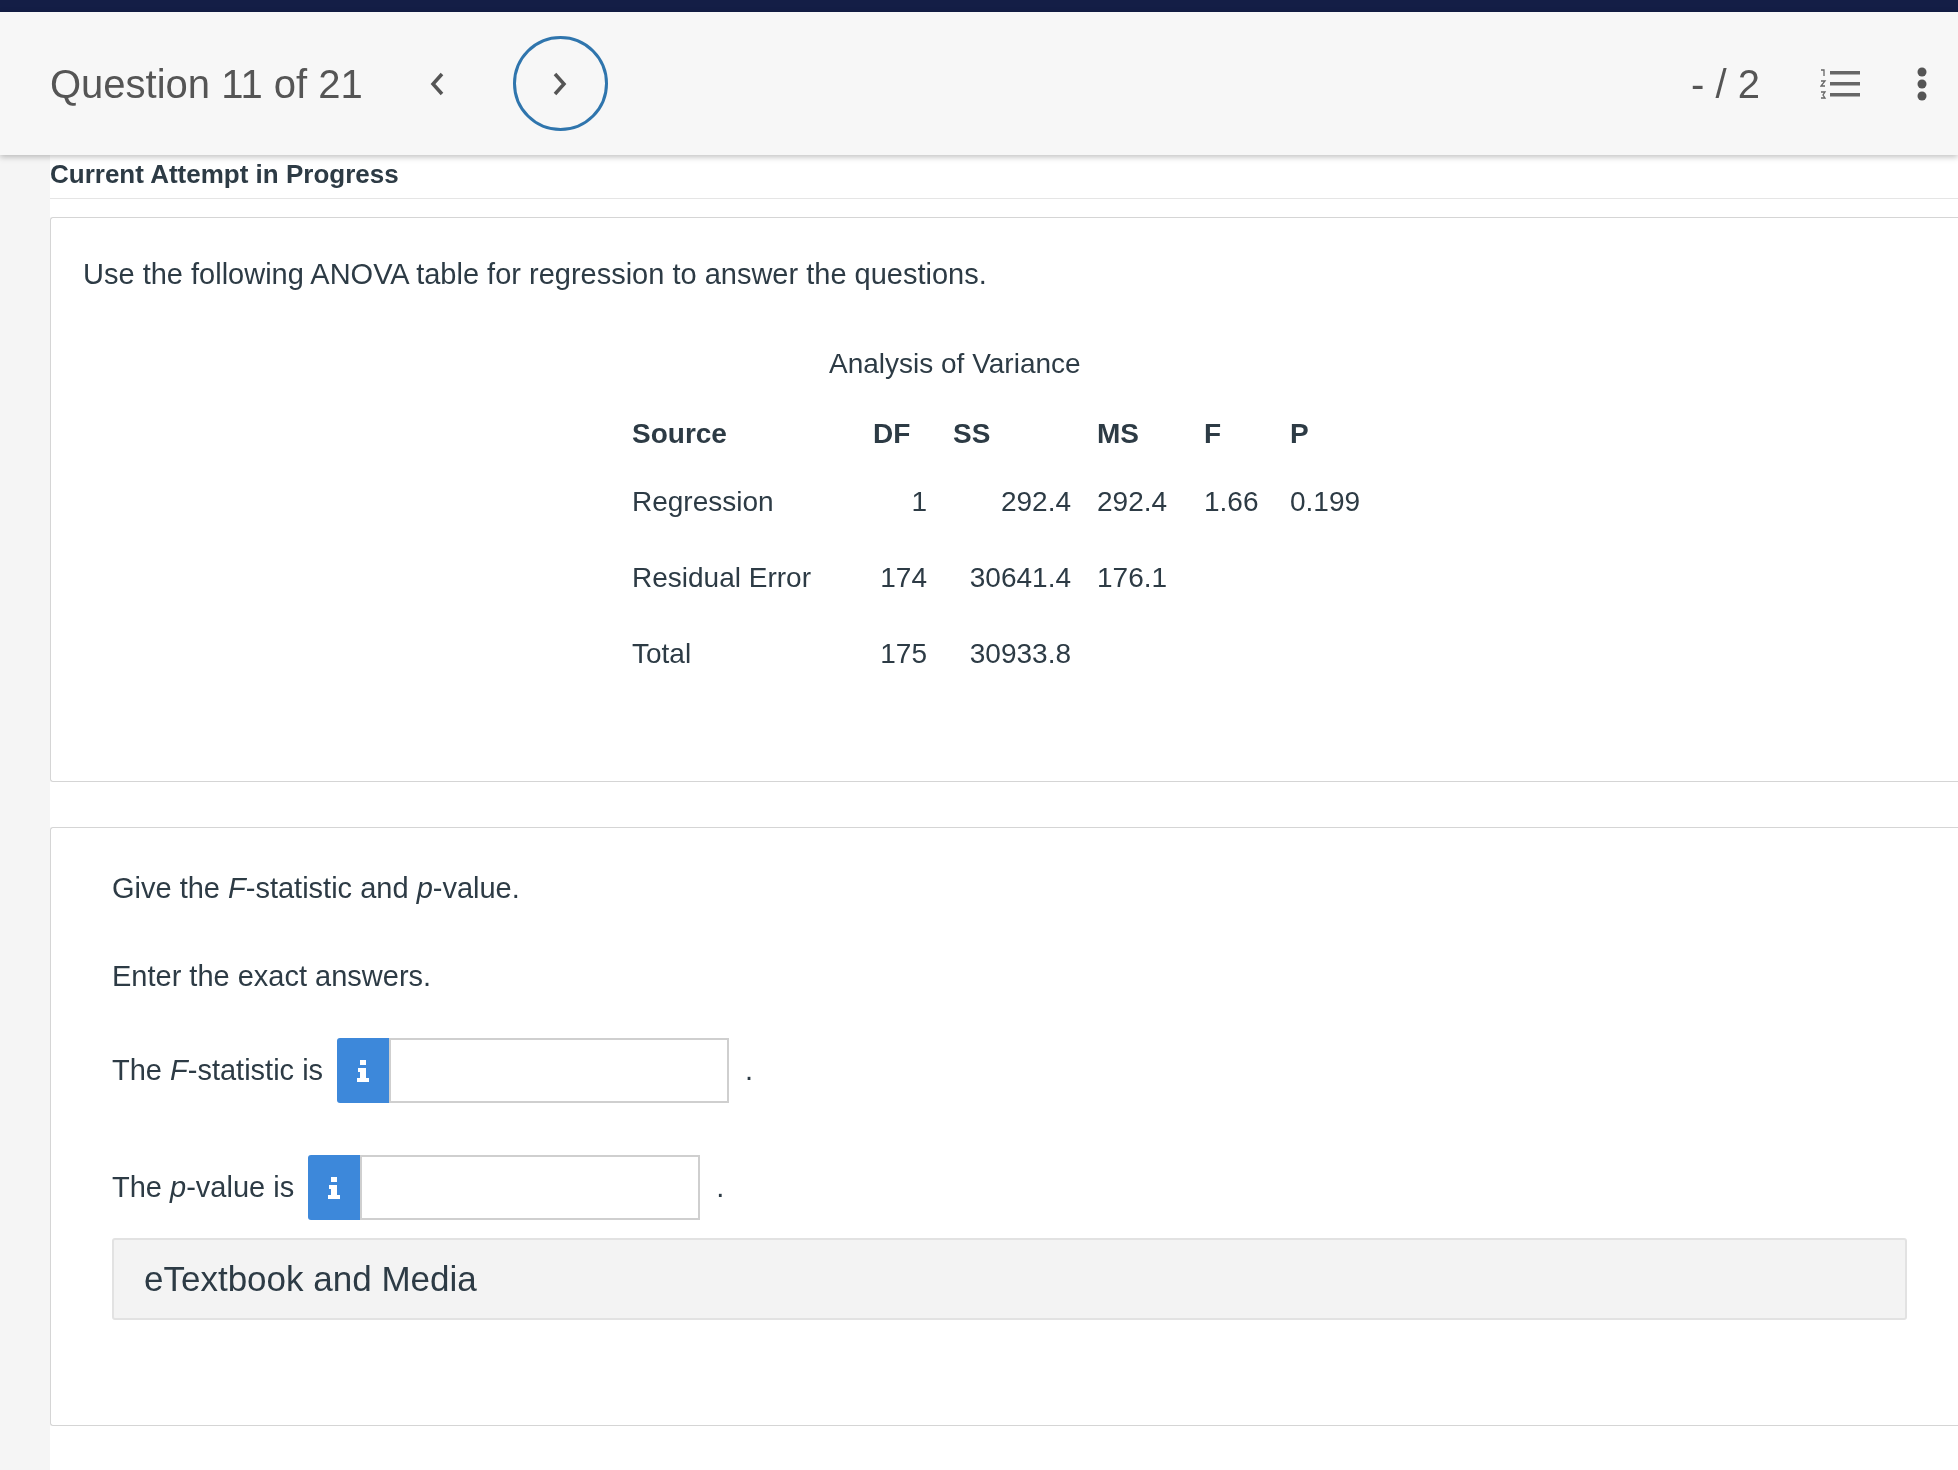 The width and height of the screenshot is (1958, 1470). Describe the element at coordinates (1009, 1279) in the screenshot. I see `etextbook-media-panel: eTextbook and Media` at that location.